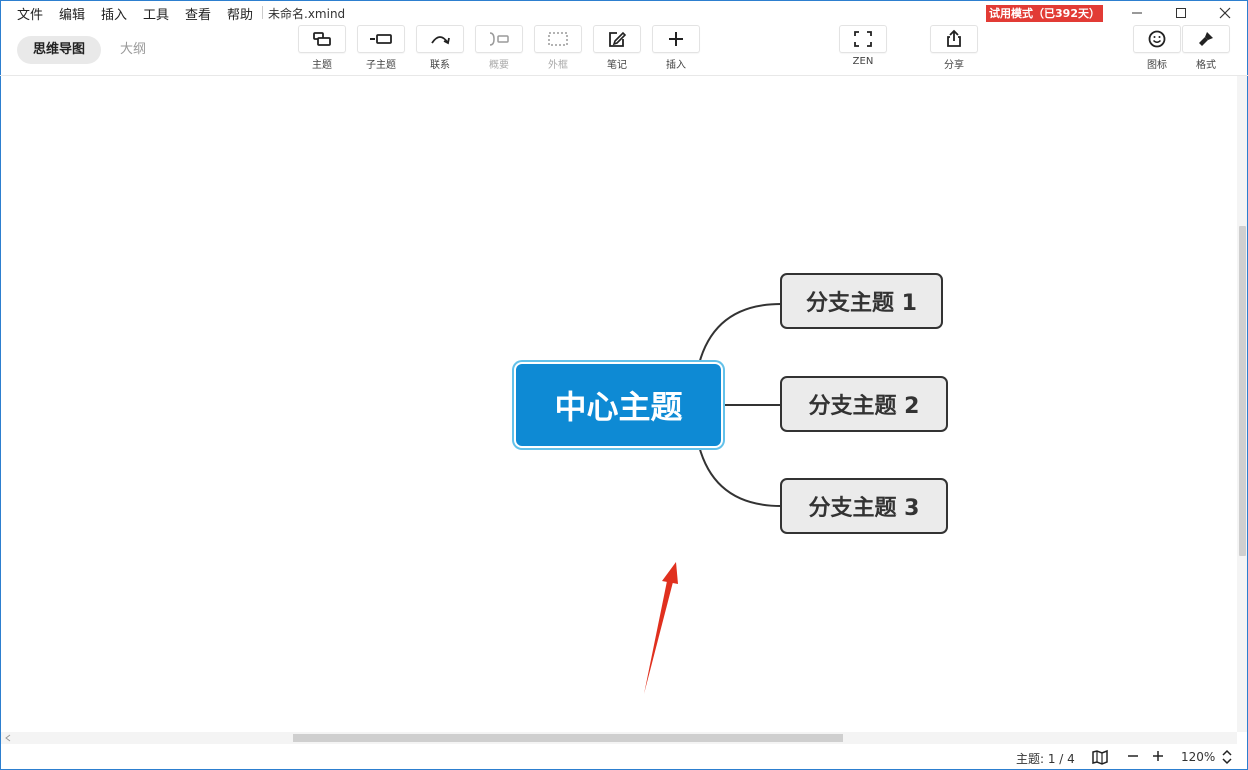  I want to click on branch-topic-node-3: 分支主题 3, so click(864, 506).